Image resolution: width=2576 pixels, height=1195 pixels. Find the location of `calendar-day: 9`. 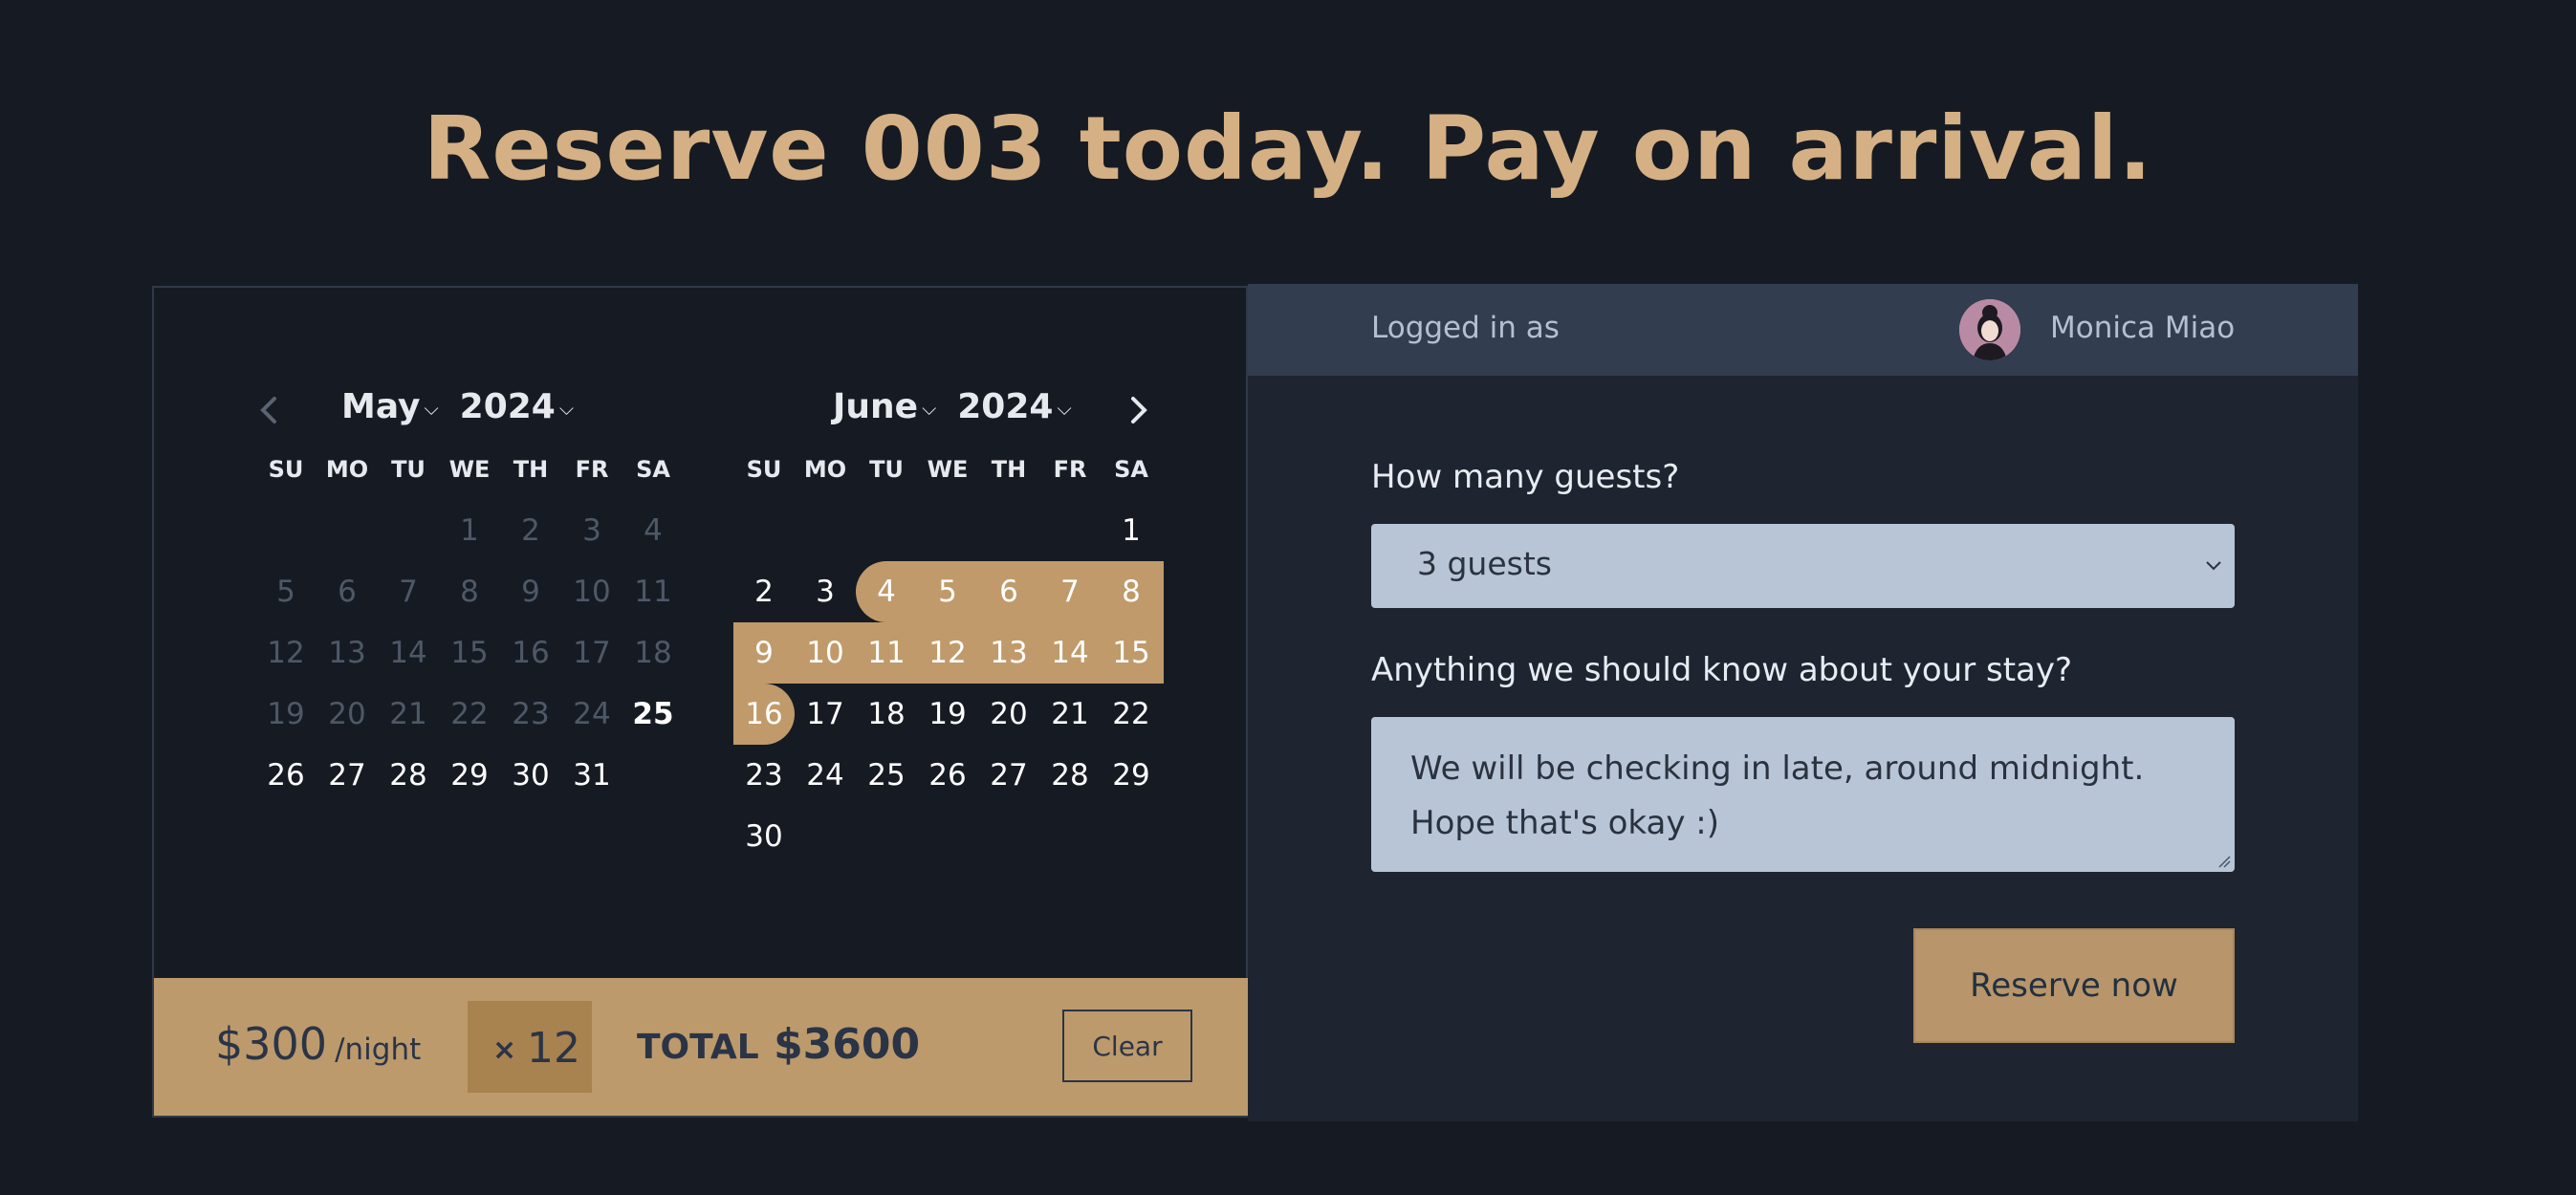

calendar-day: 9 is located at coordinates (764, 653).